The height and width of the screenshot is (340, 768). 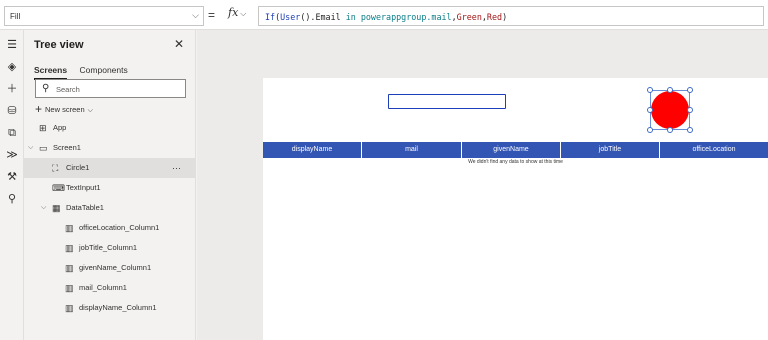 What do you see at coordinates (68, 89) in the screenshot?
I see `search-placeholder: Search` at bounding box center [68, 89].